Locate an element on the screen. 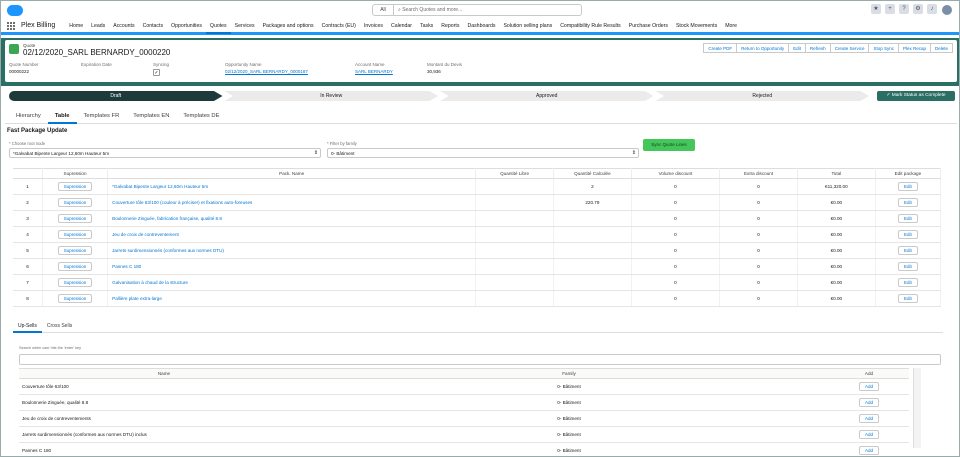  setup-gear-icon: ⚙ is located at coordinates (918, 9).